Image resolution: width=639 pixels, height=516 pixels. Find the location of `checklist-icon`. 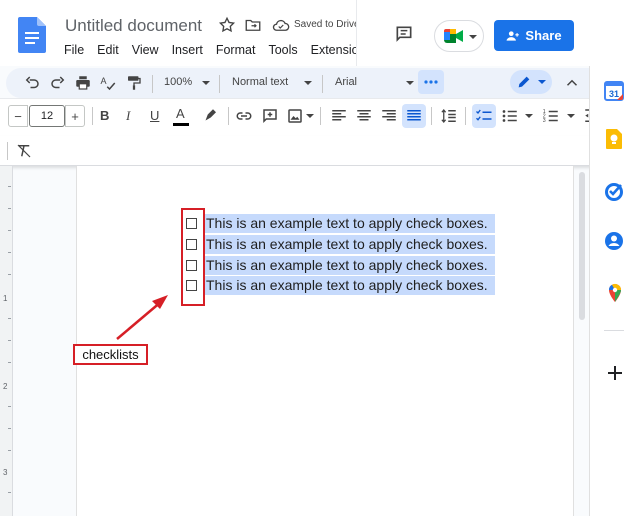

checklist-icon is located at coordinates (484, 116).